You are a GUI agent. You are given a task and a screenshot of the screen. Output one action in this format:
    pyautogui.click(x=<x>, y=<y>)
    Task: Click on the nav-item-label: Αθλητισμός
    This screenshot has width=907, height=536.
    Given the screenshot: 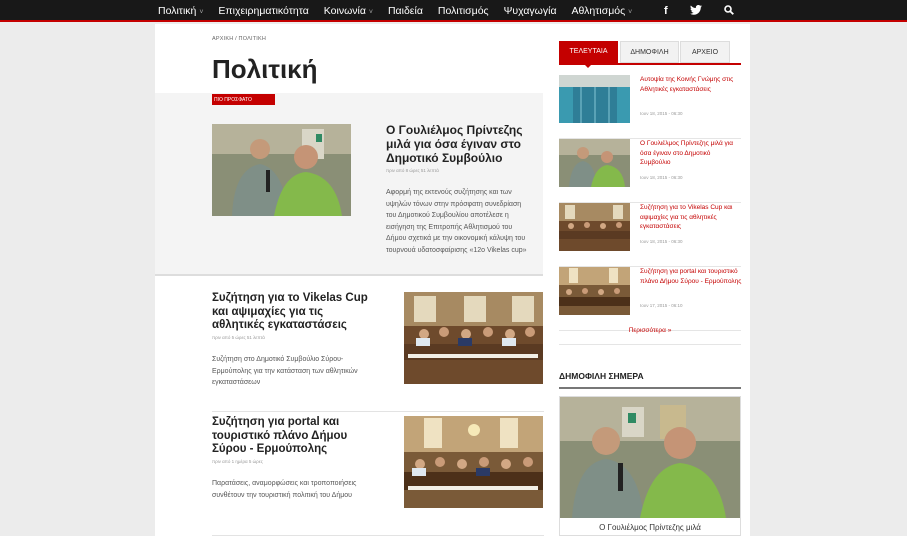 What is the action you would take?
    pyautogui.click(x=598, y=11)
    